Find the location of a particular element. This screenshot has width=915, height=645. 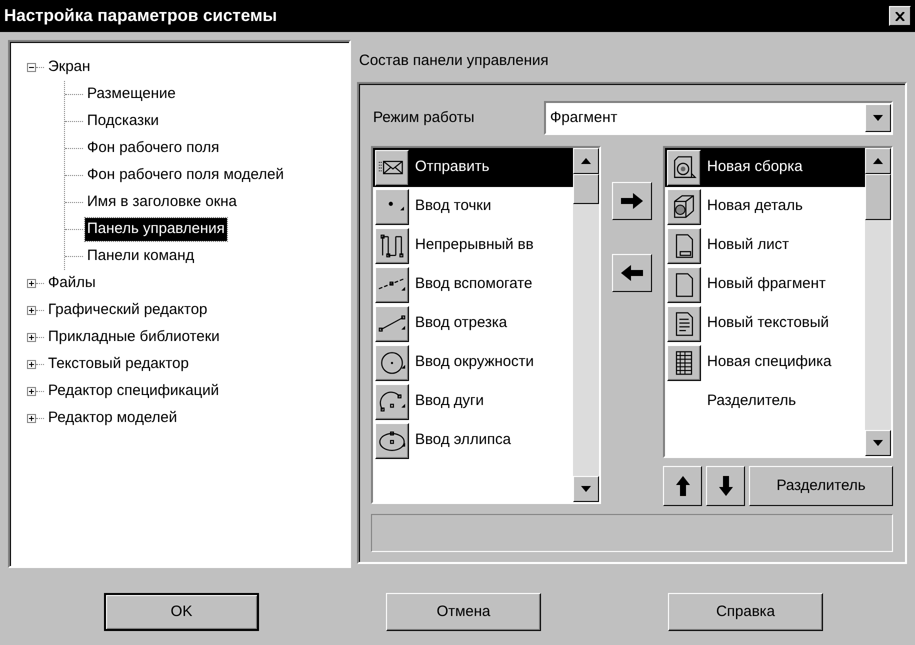

dropdown-button is located at coordinates (878, 118).